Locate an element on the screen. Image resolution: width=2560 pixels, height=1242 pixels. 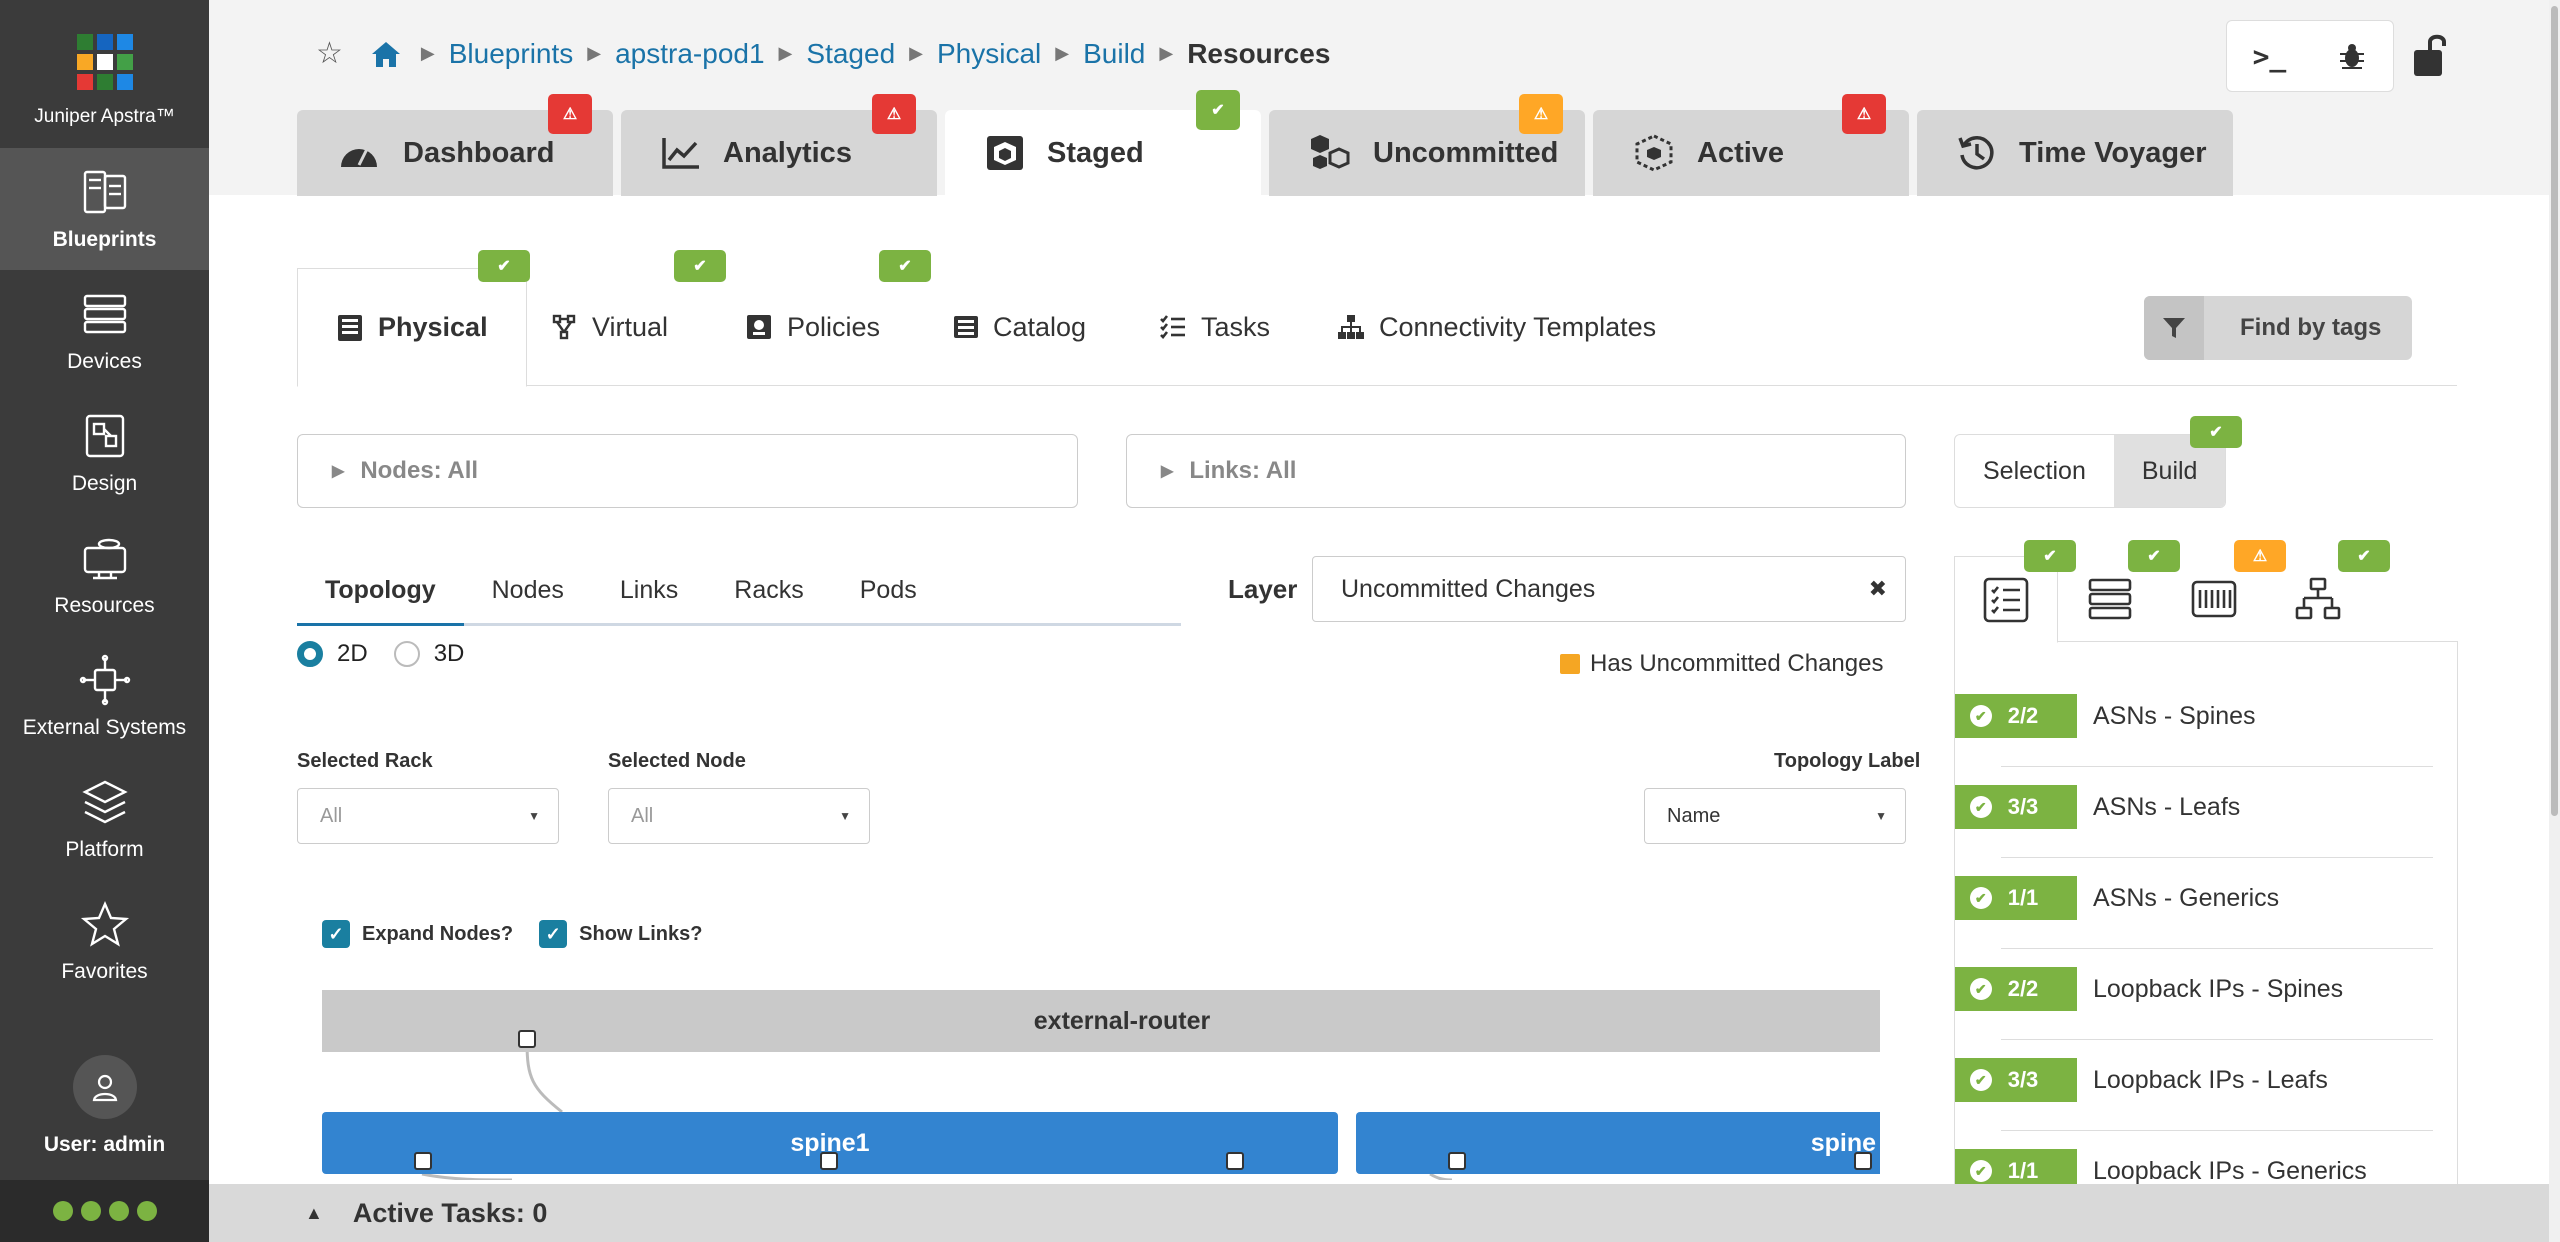
status-dot is located at coordinates (62, 1211).